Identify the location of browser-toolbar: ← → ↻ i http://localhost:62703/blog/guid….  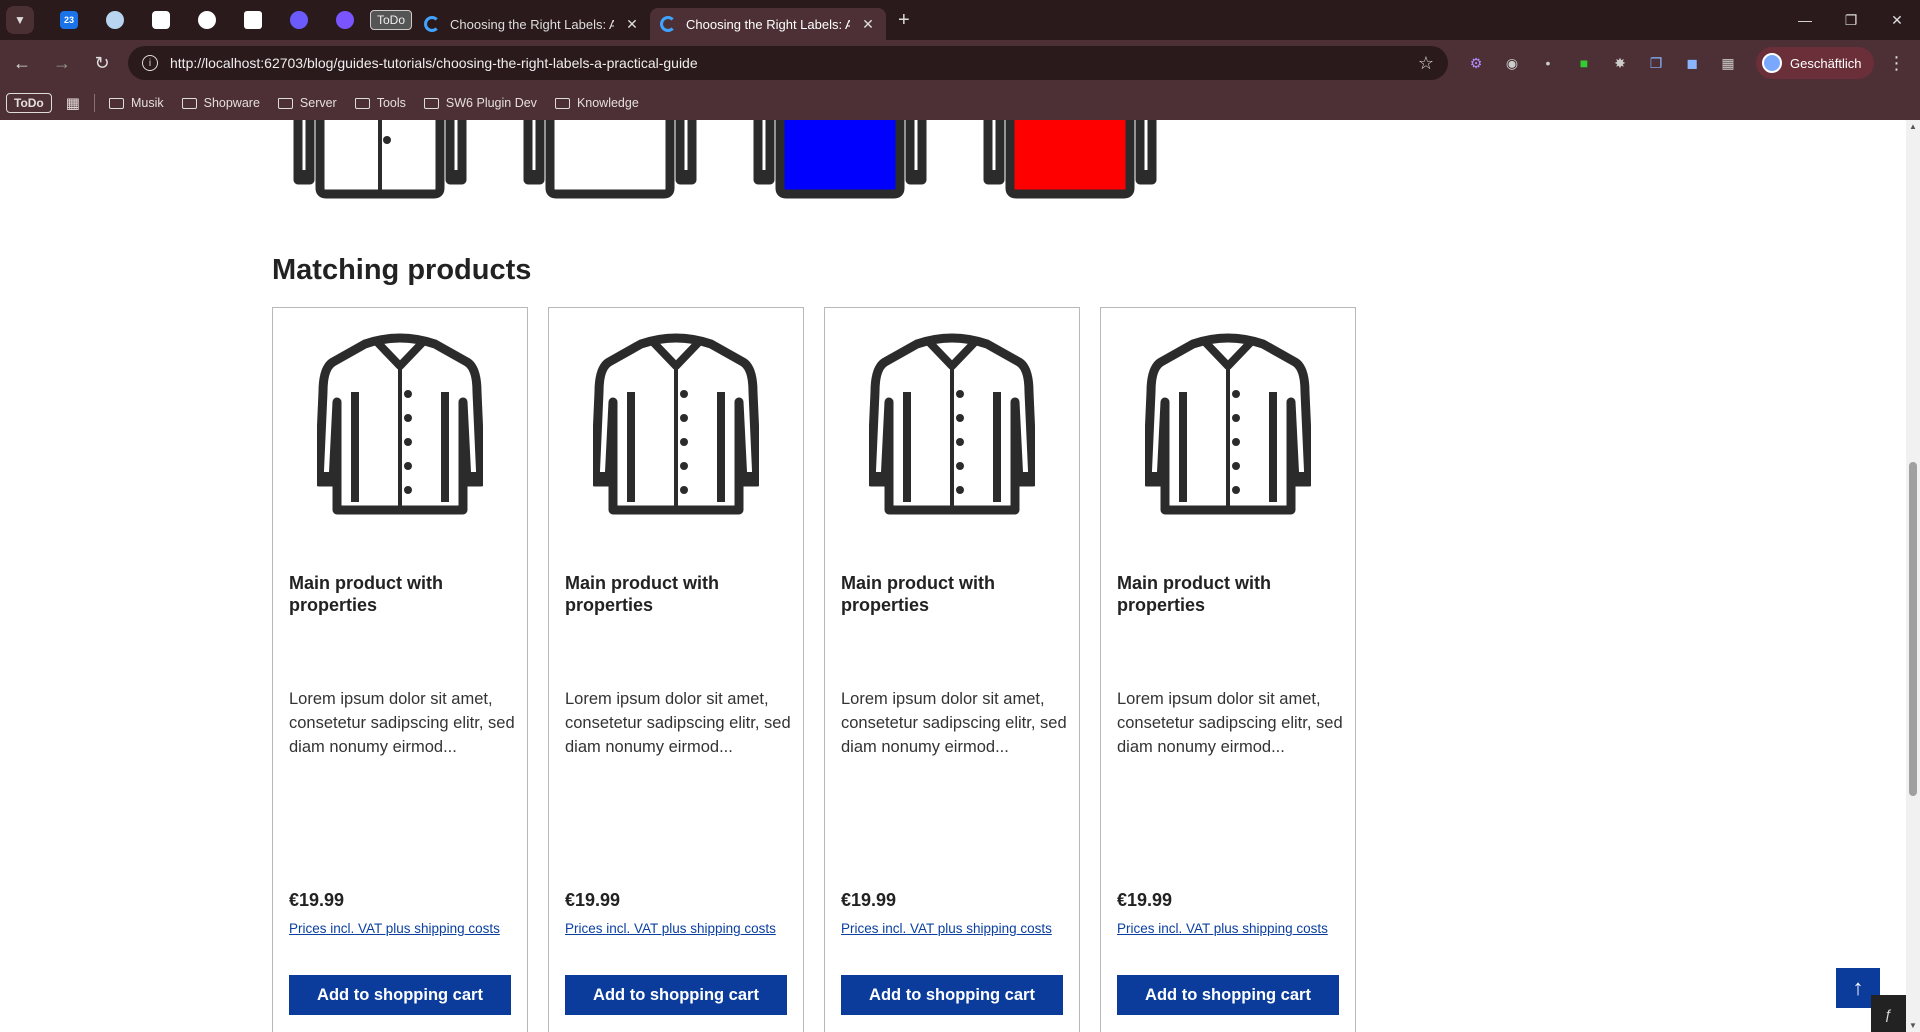
(960, 63).